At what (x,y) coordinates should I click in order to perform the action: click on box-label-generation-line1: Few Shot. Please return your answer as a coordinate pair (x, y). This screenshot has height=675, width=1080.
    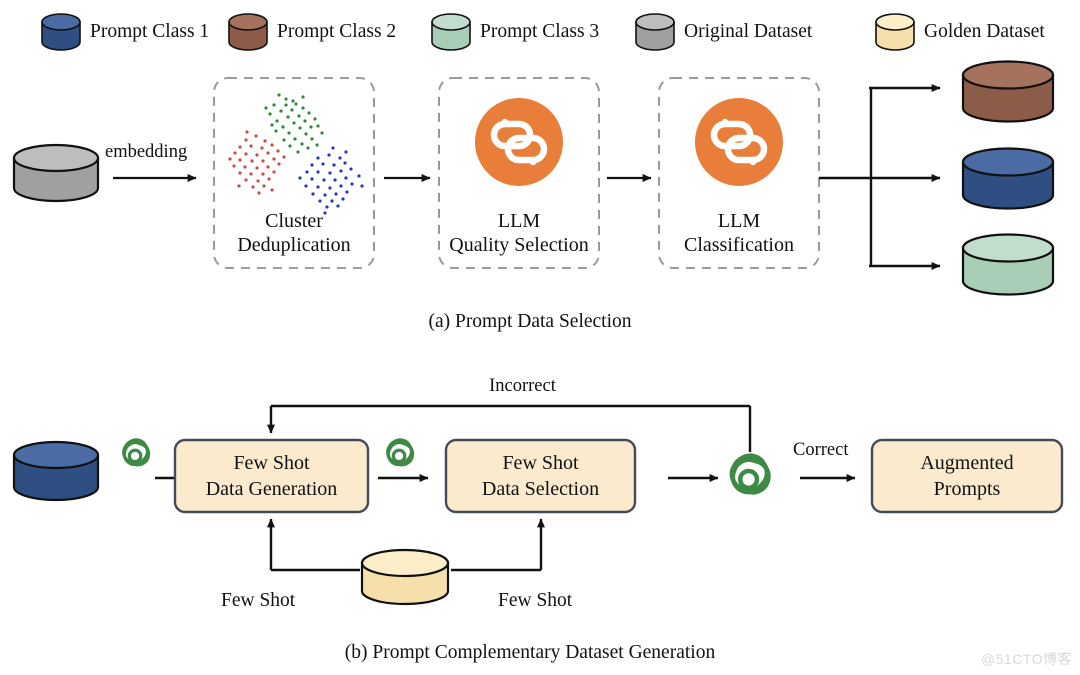
    Looking at the image, I should click on (271, 463).